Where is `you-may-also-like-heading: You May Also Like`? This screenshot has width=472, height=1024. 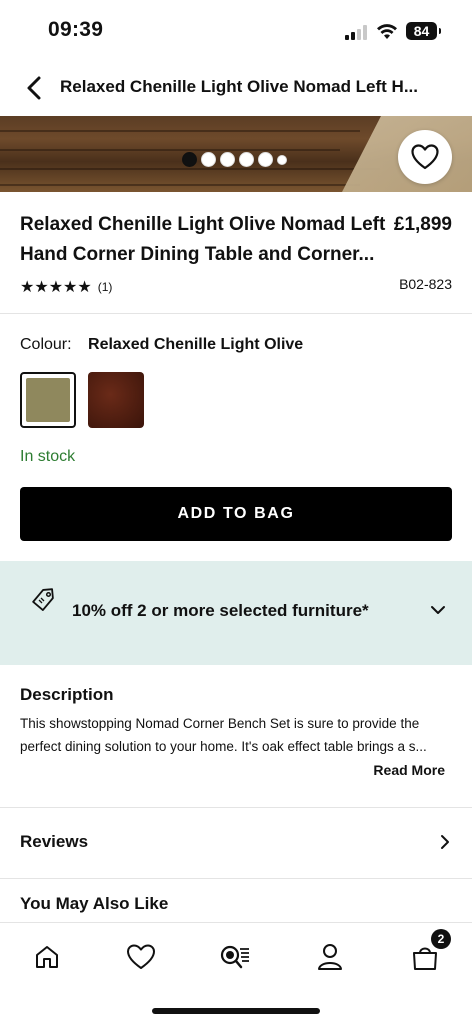
you-may-also-like-heading: You May Also Like is located at coordinates (94, 903).